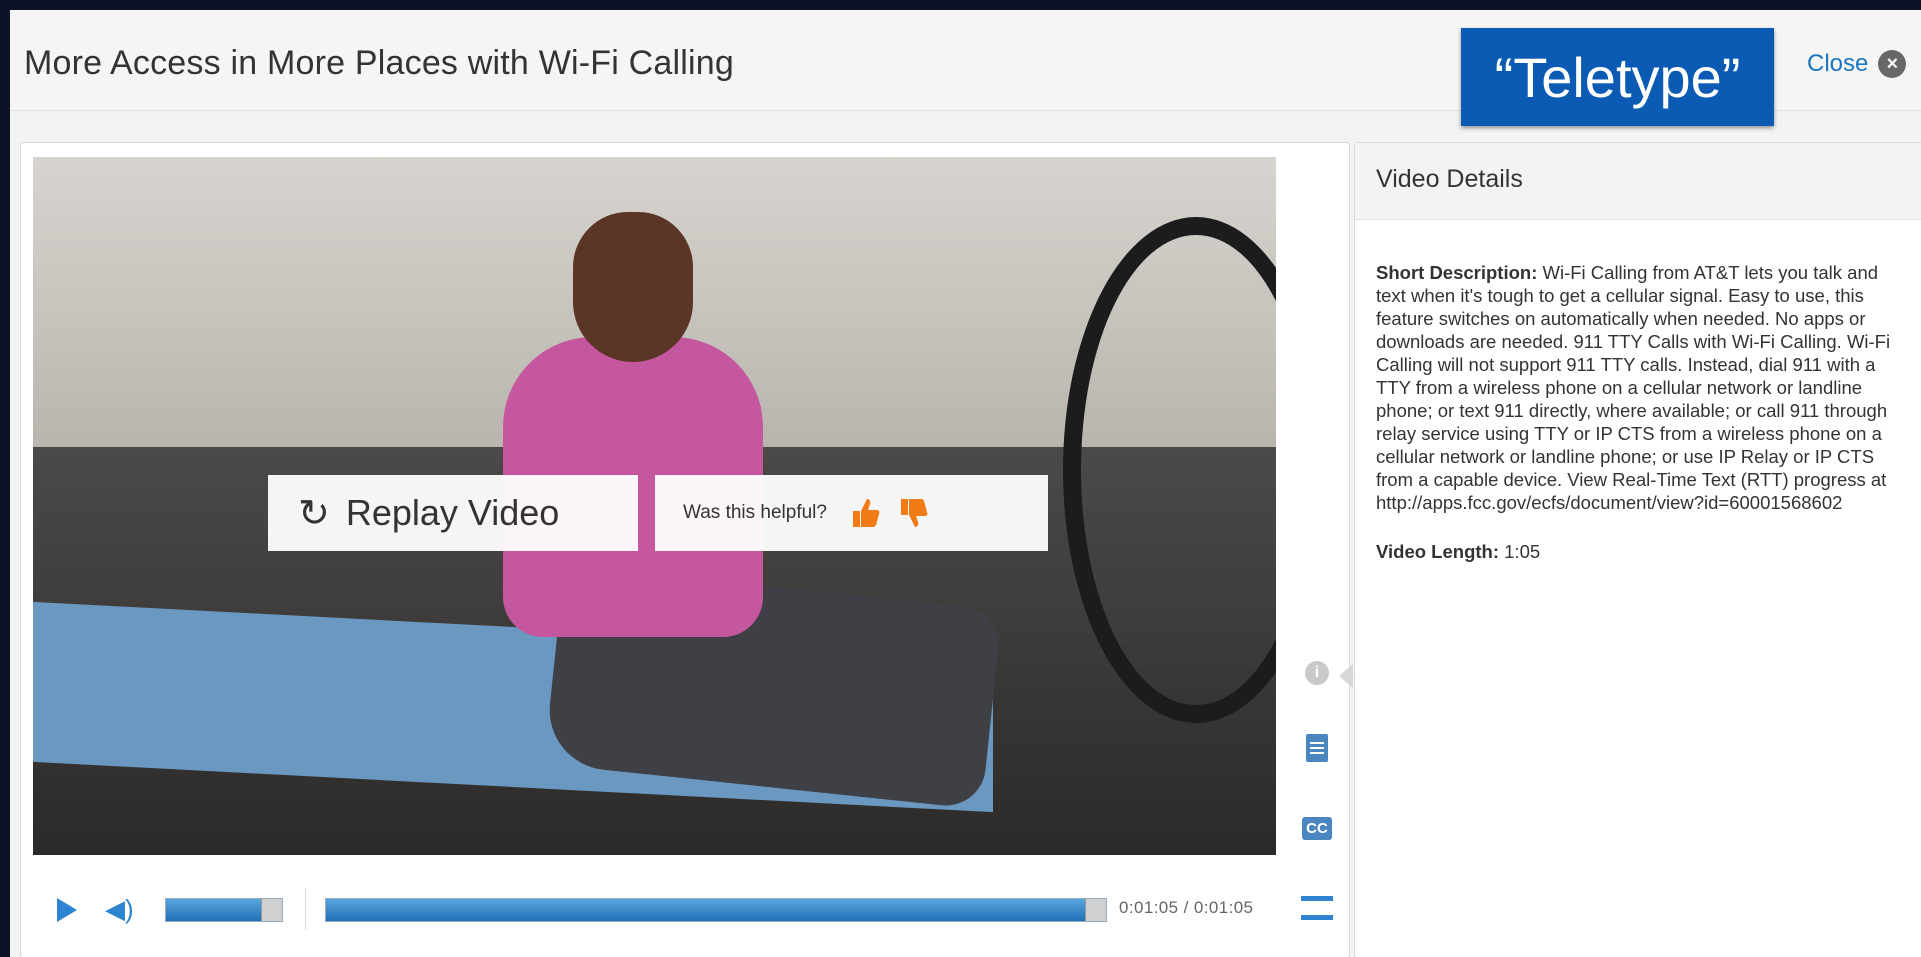  I want to click on close-icon: ×, so click(1892, 64).